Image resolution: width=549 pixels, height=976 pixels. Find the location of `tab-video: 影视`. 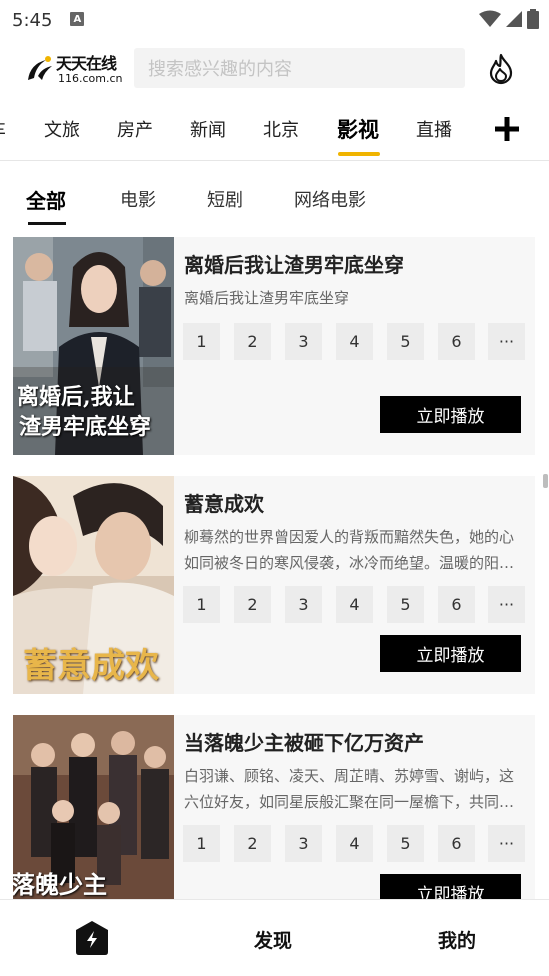

tab-video: 影视 is located at coordinates (358, 129).